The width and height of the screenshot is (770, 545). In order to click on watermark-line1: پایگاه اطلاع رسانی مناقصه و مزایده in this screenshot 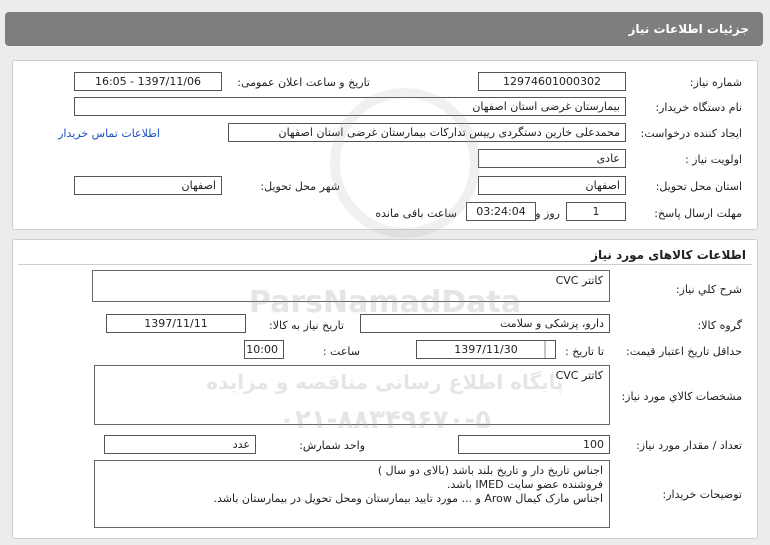, I will do `click(385, 382)`.